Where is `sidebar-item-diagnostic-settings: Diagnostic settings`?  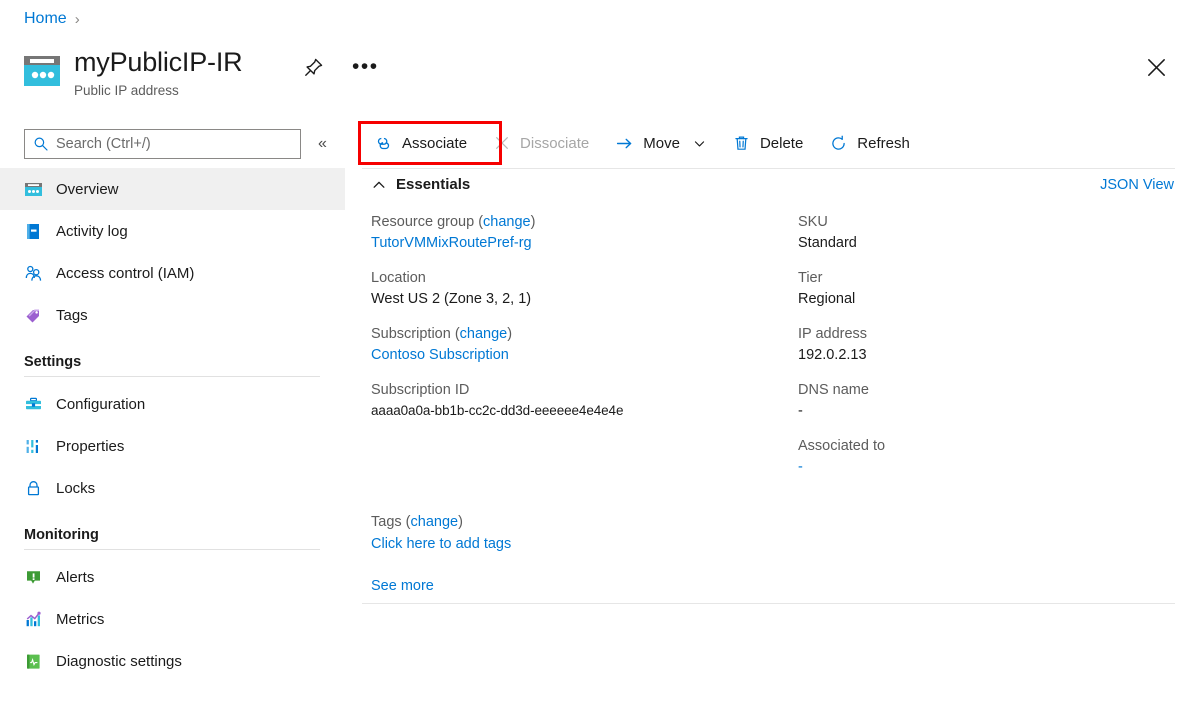
sidebar-item-diagnostic-settings: Diagnostic settings is located at coordinates (172, 661).